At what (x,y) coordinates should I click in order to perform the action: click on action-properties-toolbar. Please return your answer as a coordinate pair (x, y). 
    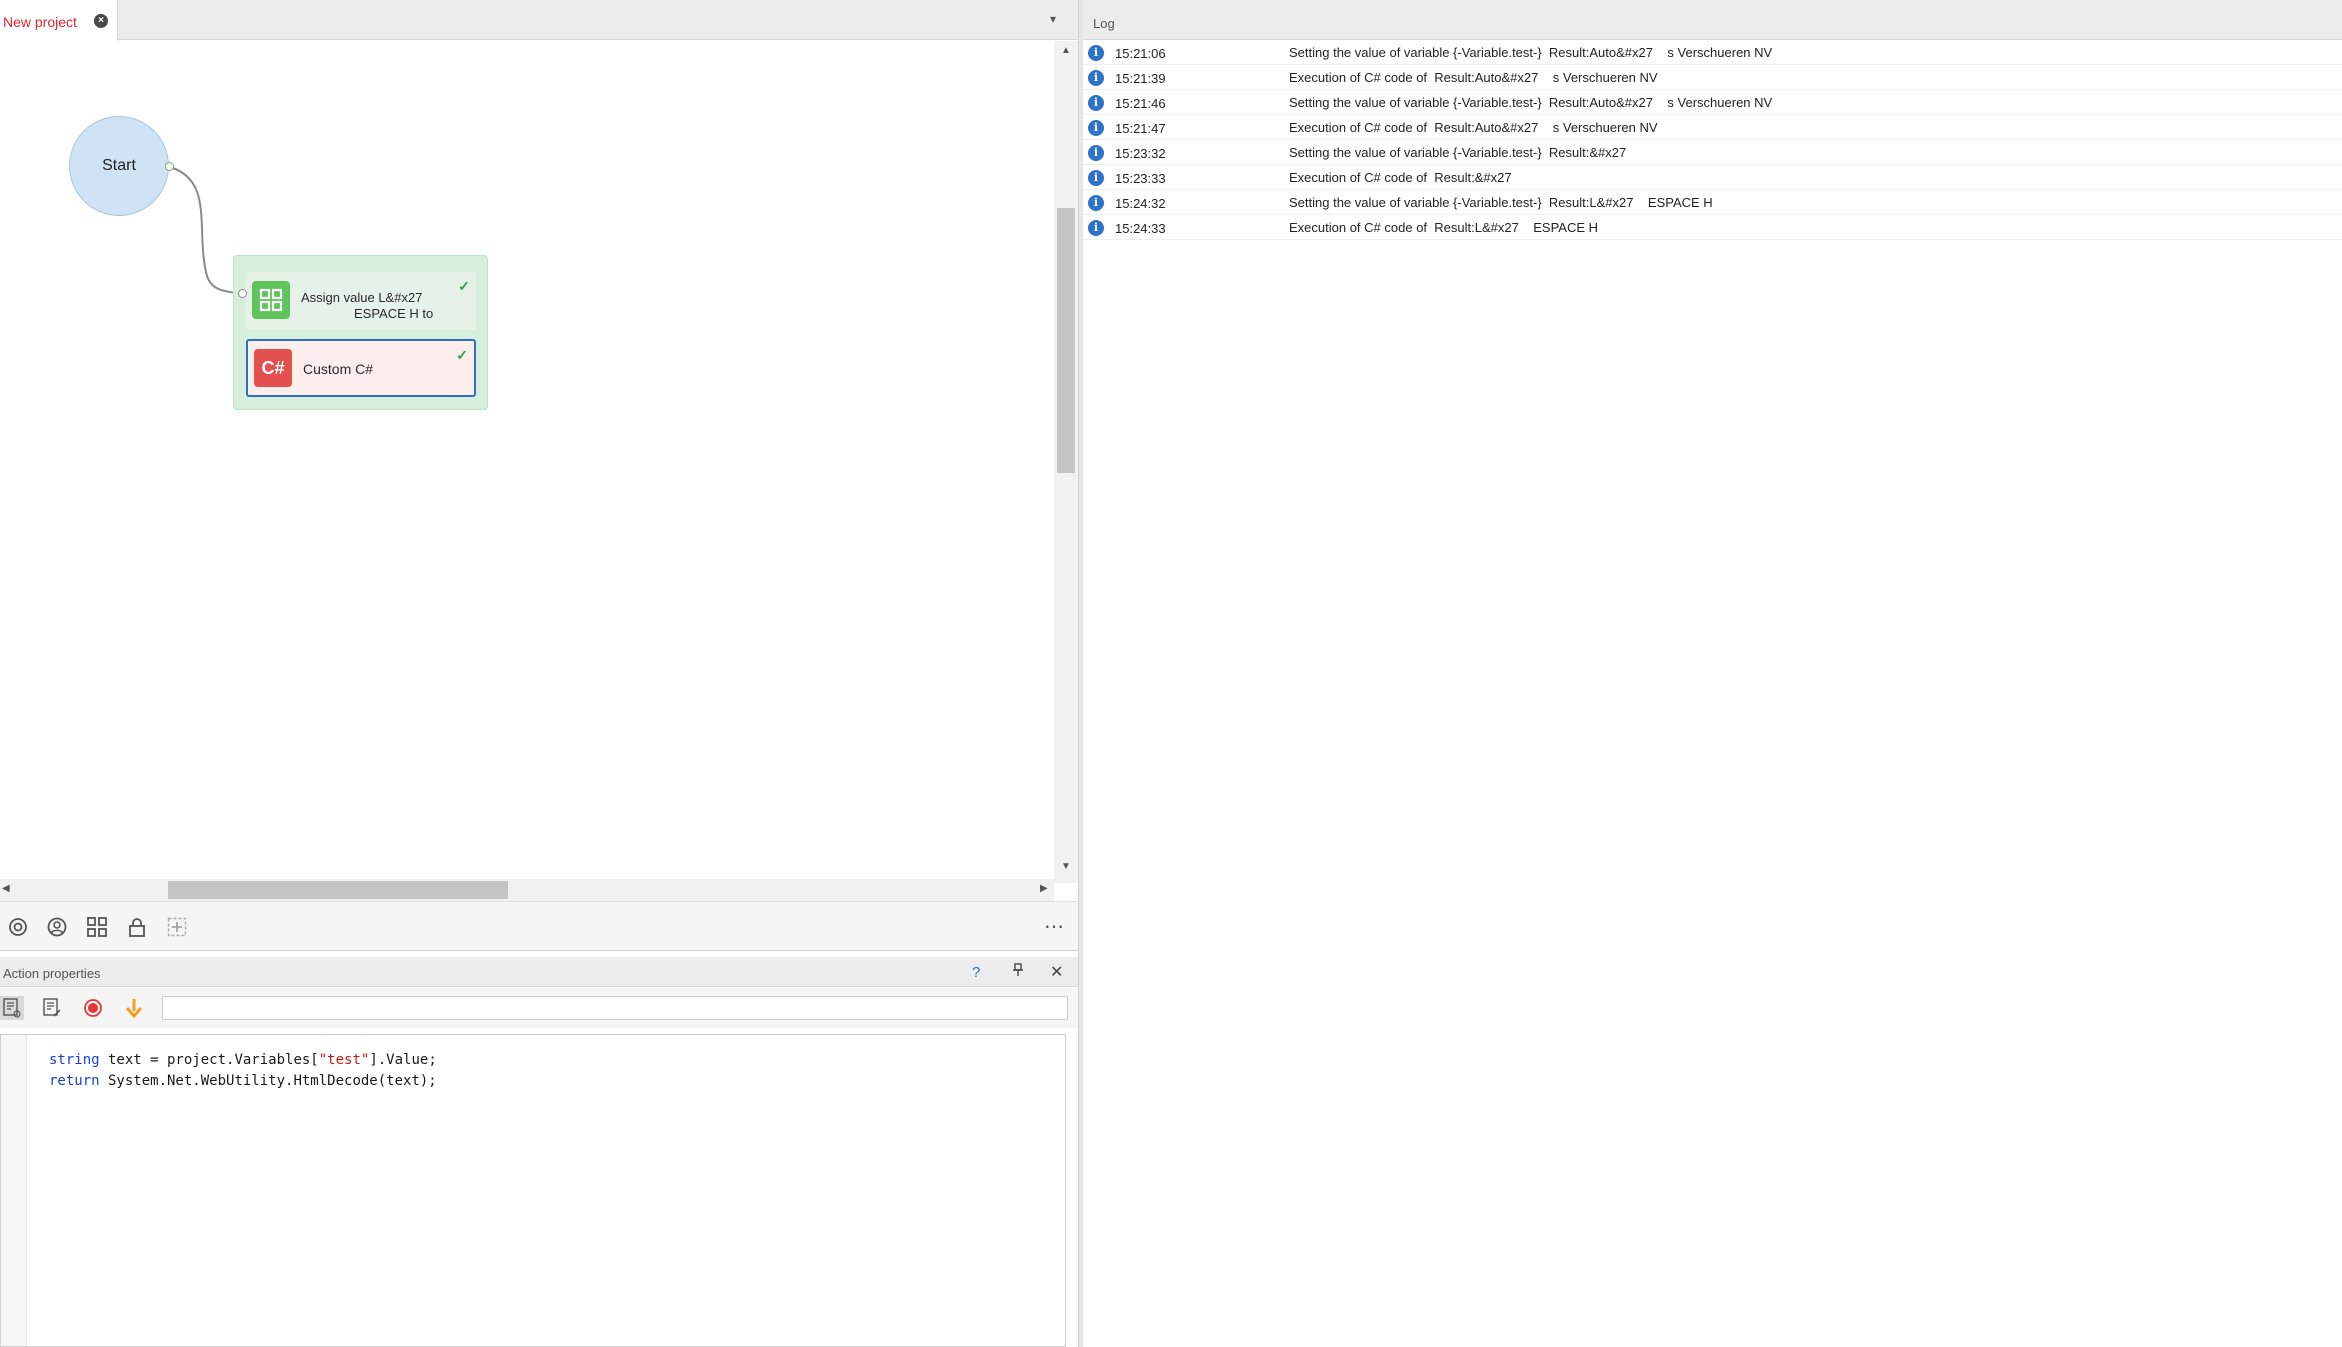
    Looking at the image, I should click on (539, 1008).